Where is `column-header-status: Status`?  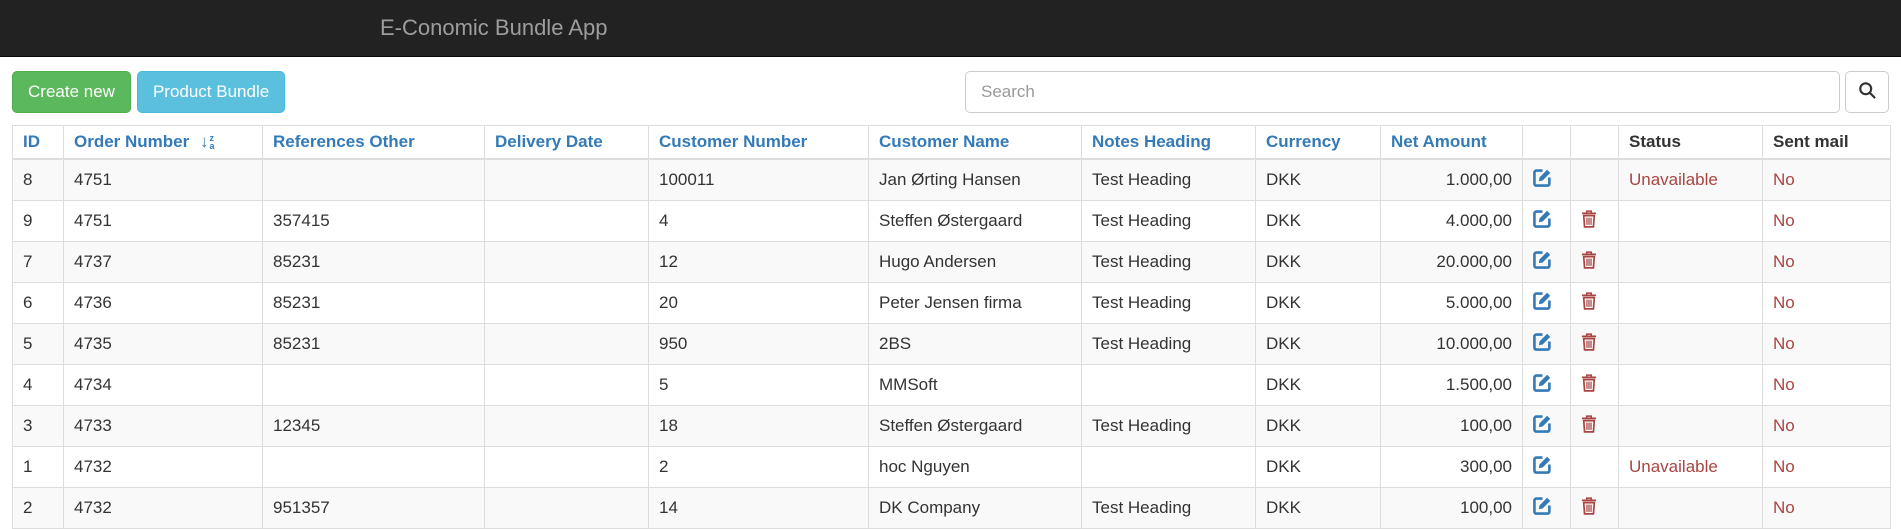 column-header-status: Status is located at coordinates (1690, 142).